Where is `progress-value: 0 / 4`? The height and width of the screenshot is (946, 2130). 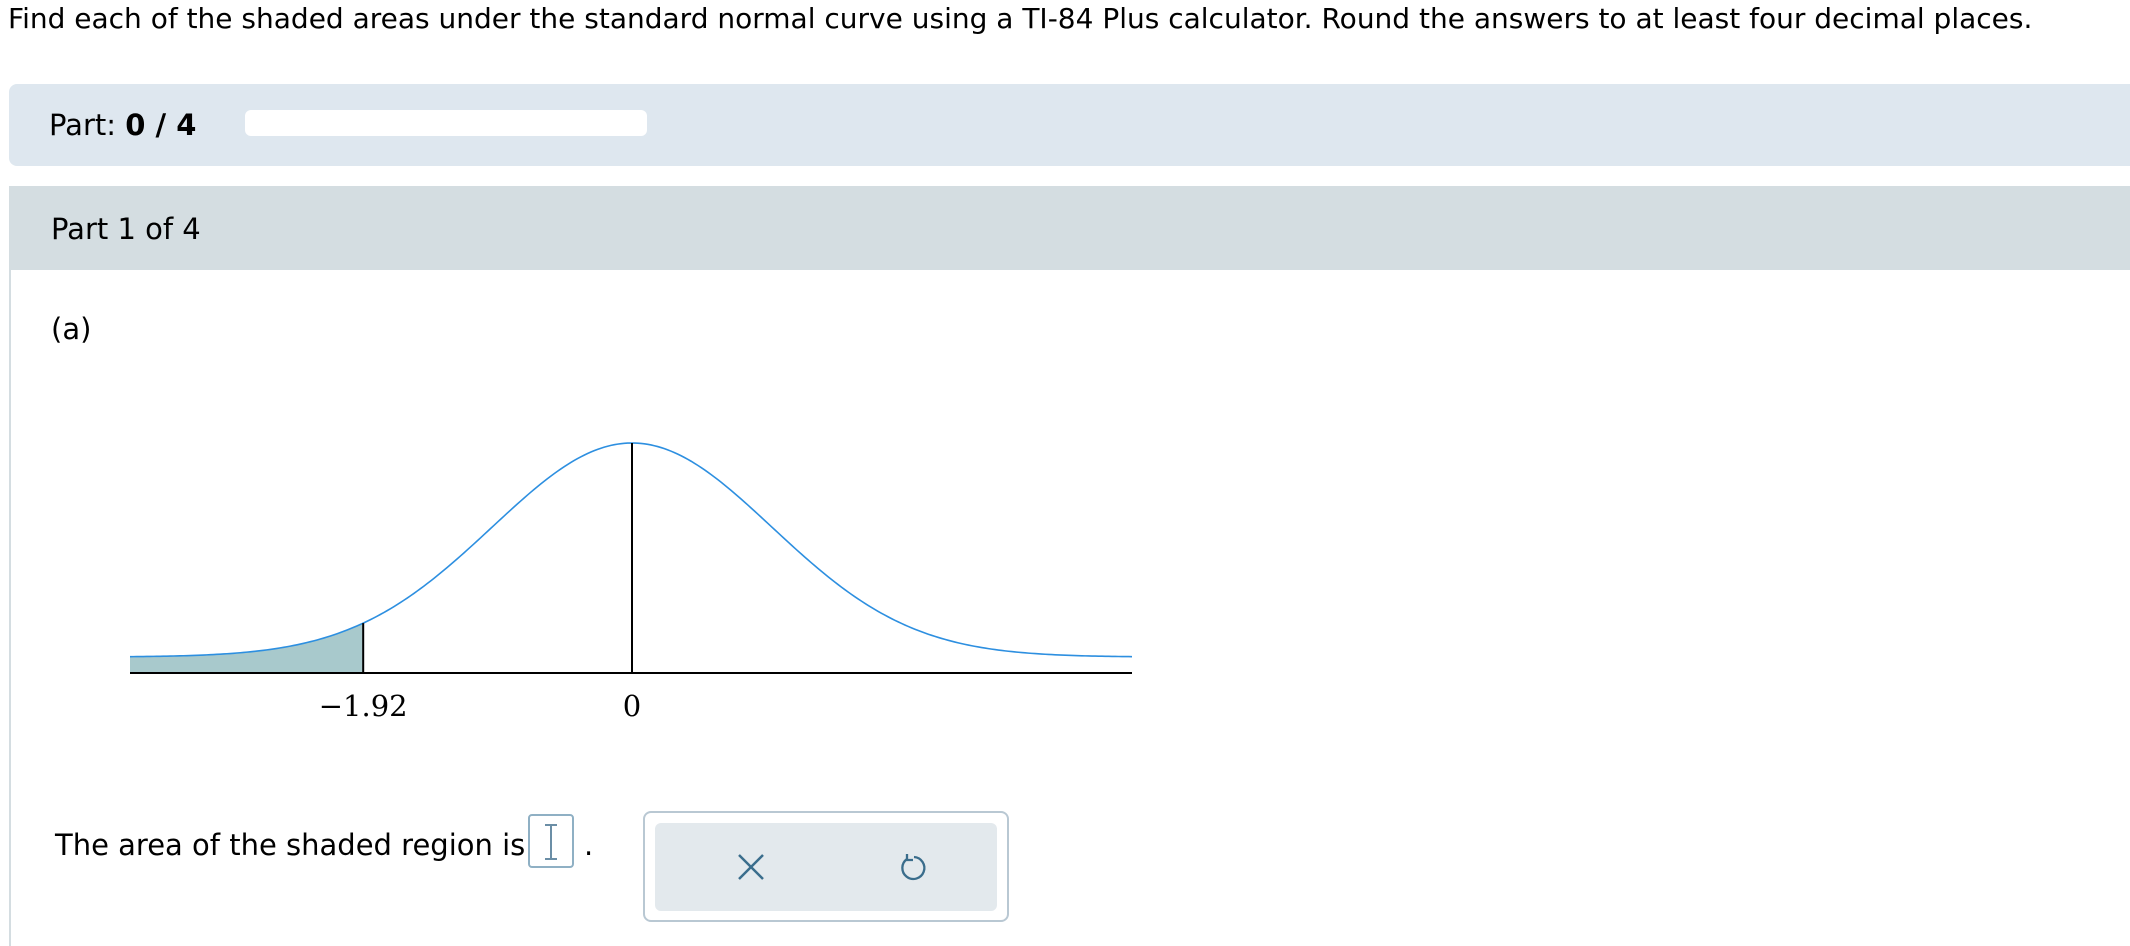
progress-value: 0 / 4 is located at coordinates (161, 125).